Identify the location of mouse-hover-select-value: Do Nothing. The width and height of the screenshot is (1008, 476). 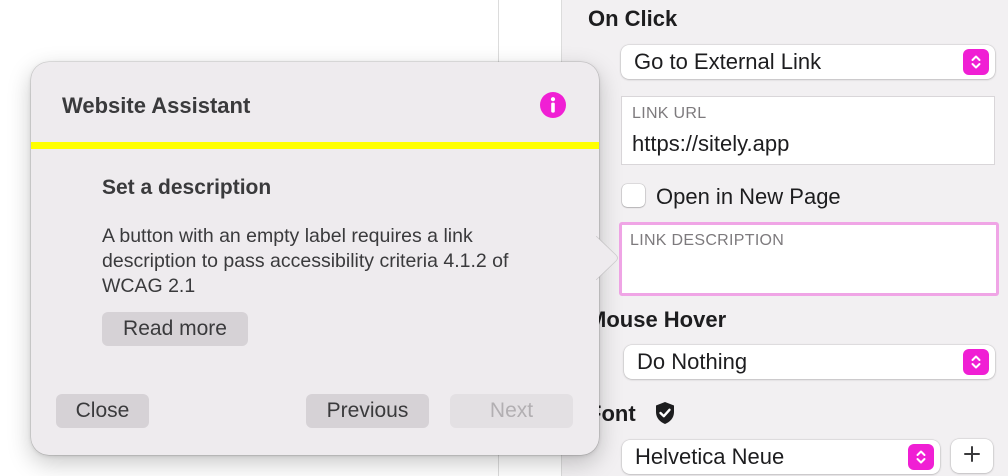
(692, 361).